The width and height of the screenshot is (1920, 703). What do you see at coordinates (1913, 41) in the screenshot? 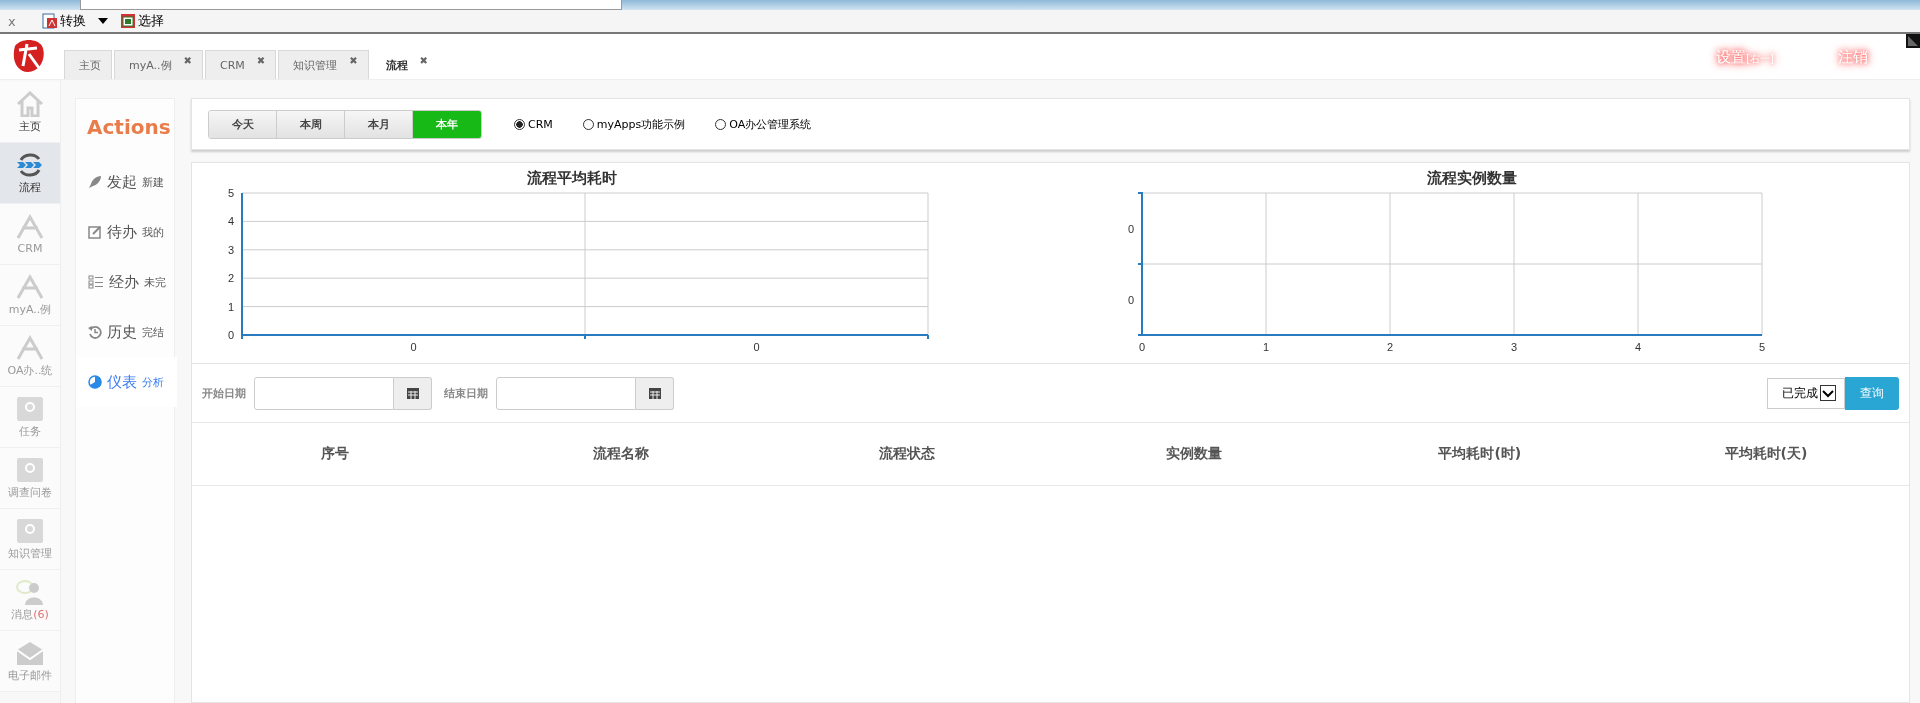
I see `resize-icon` at bounding box center [1913, 41].